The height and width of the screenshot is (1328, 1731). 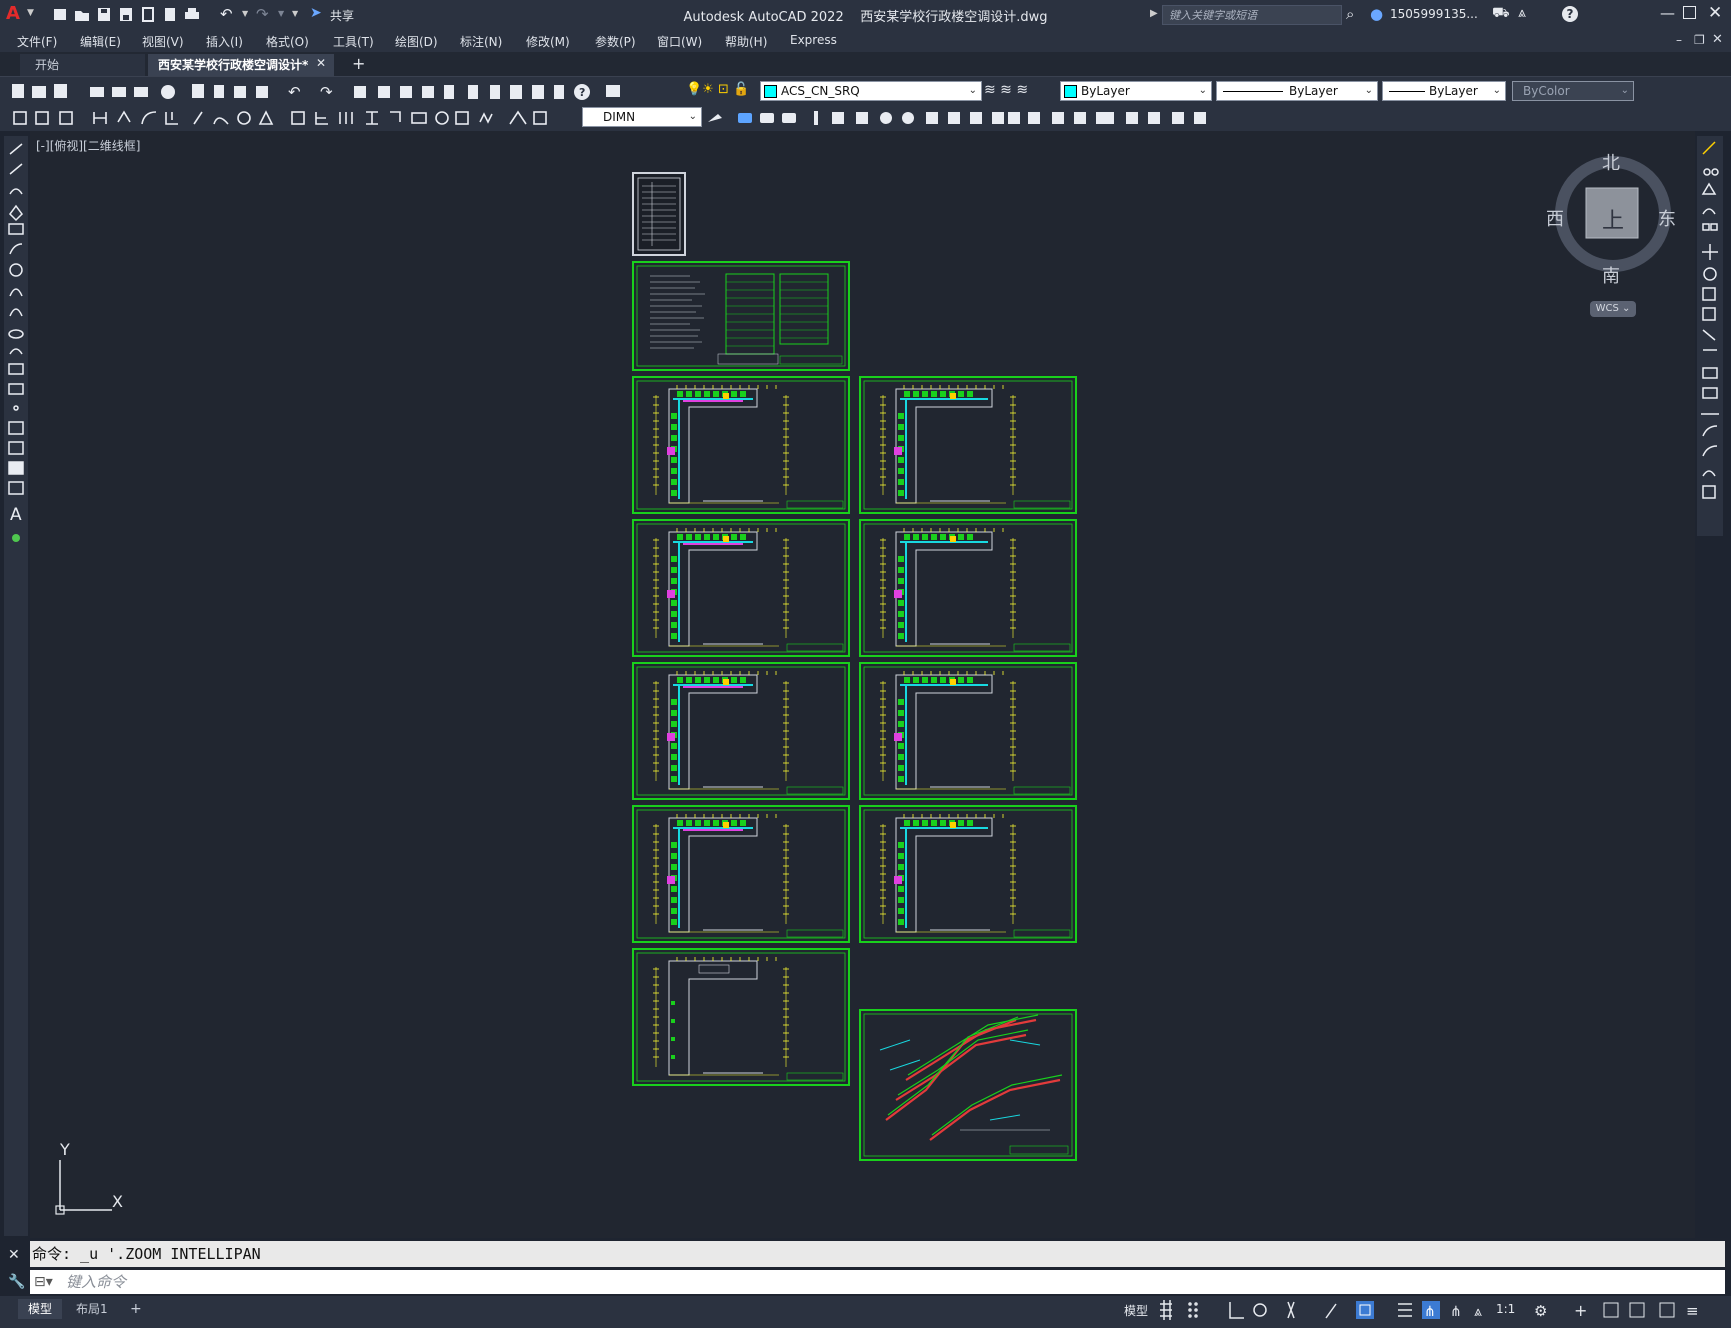 What do you see at coordinates (16, 1282) in the screenshot?
I see `command-line-settings-icon: 🔧` at bounding box center [16, 1282].